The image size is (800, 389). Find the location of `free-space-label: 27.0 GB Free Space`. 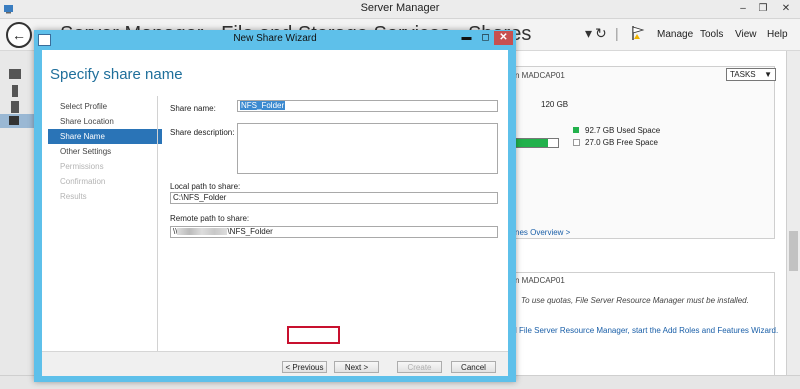

free-space-label: 27.0 GB Free Space is located at coordinates (621, 142).